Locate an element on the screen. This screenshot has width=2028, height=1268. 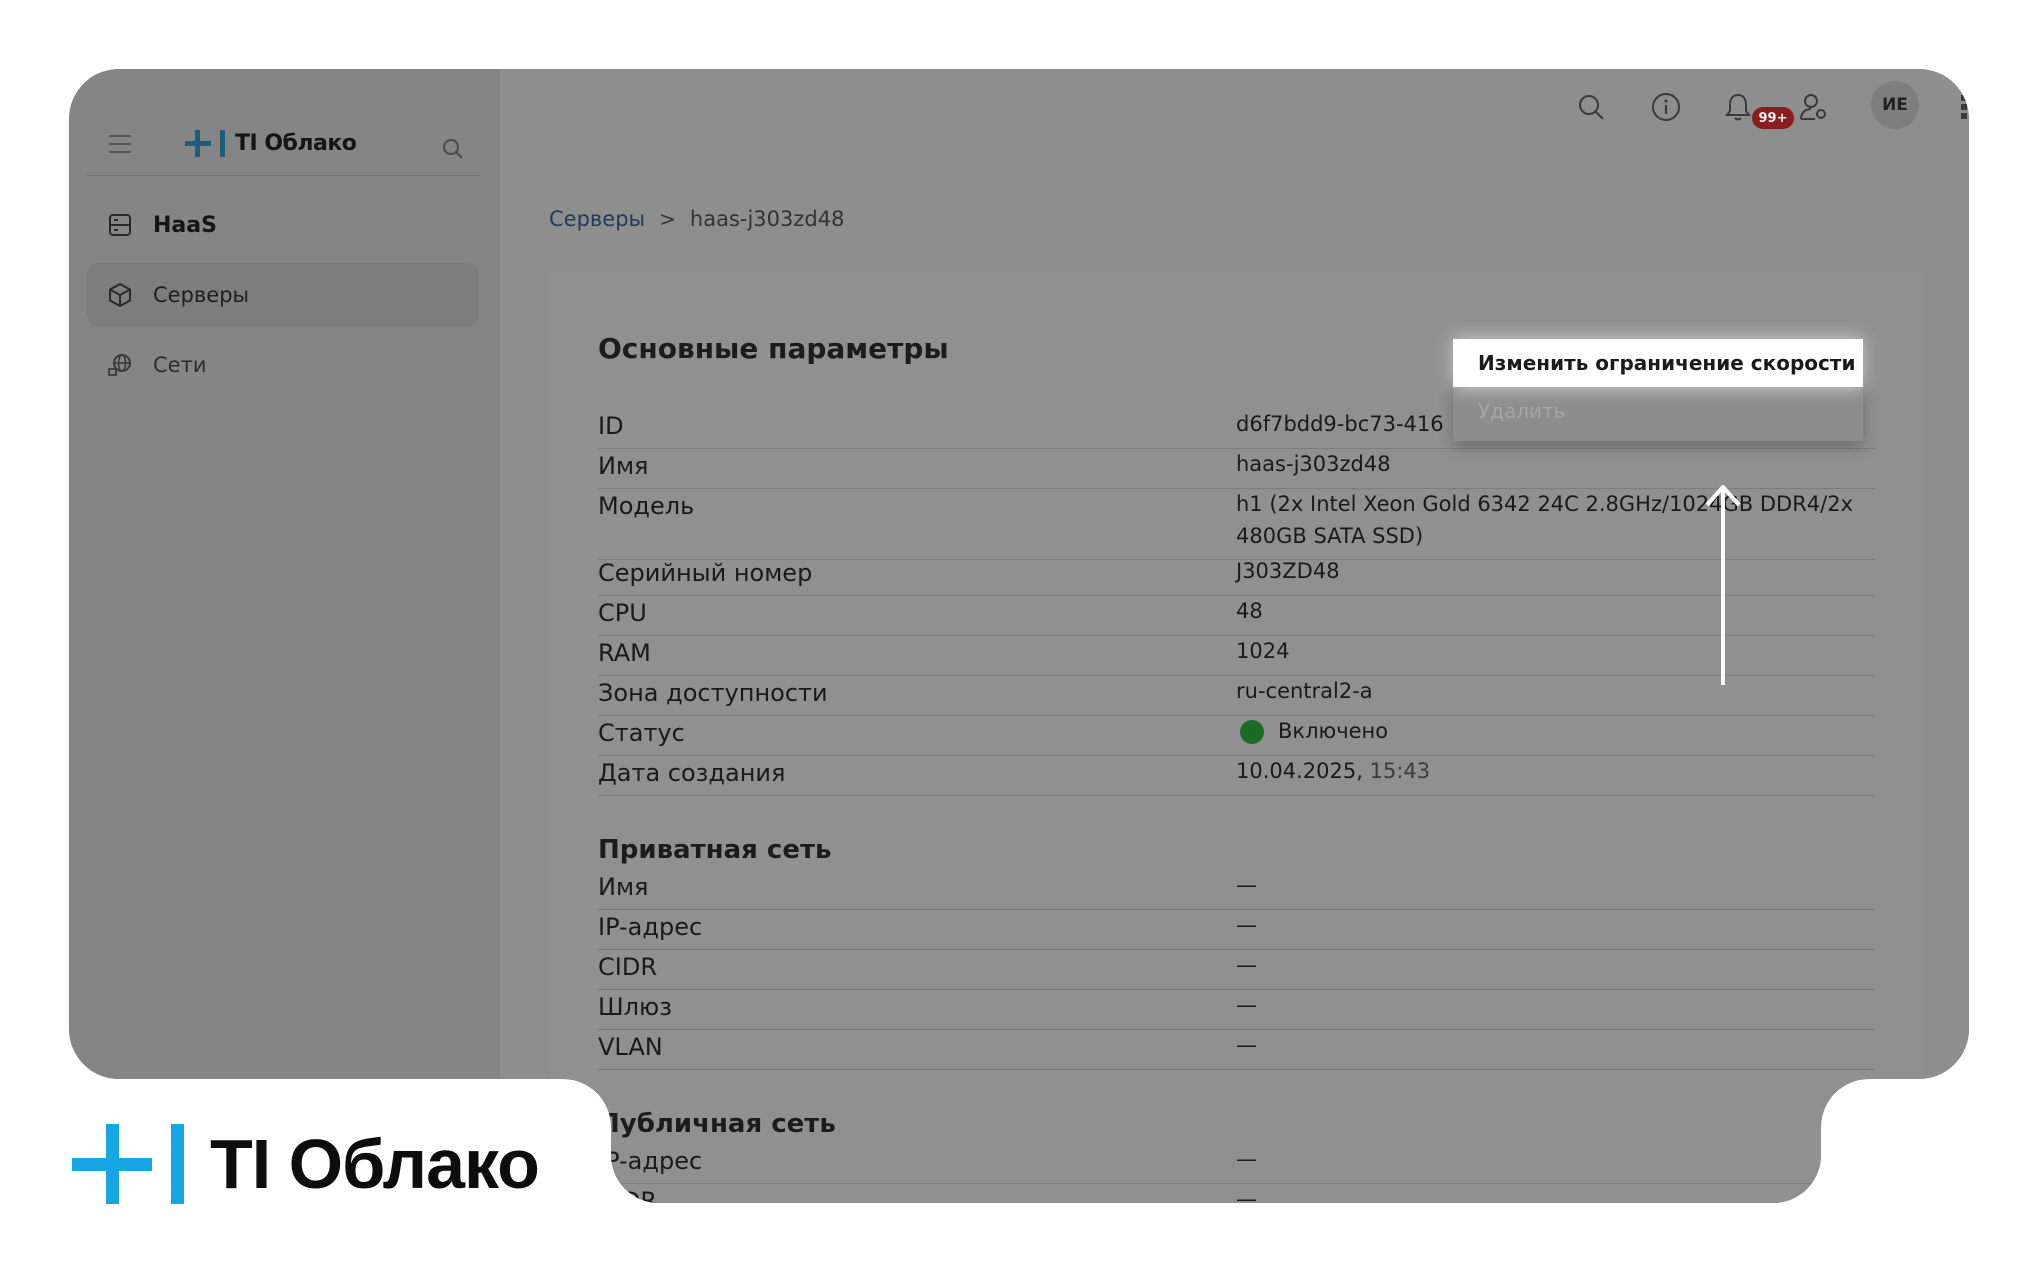
param-row: Шлюз — is located at coordinates (1236, 1011).